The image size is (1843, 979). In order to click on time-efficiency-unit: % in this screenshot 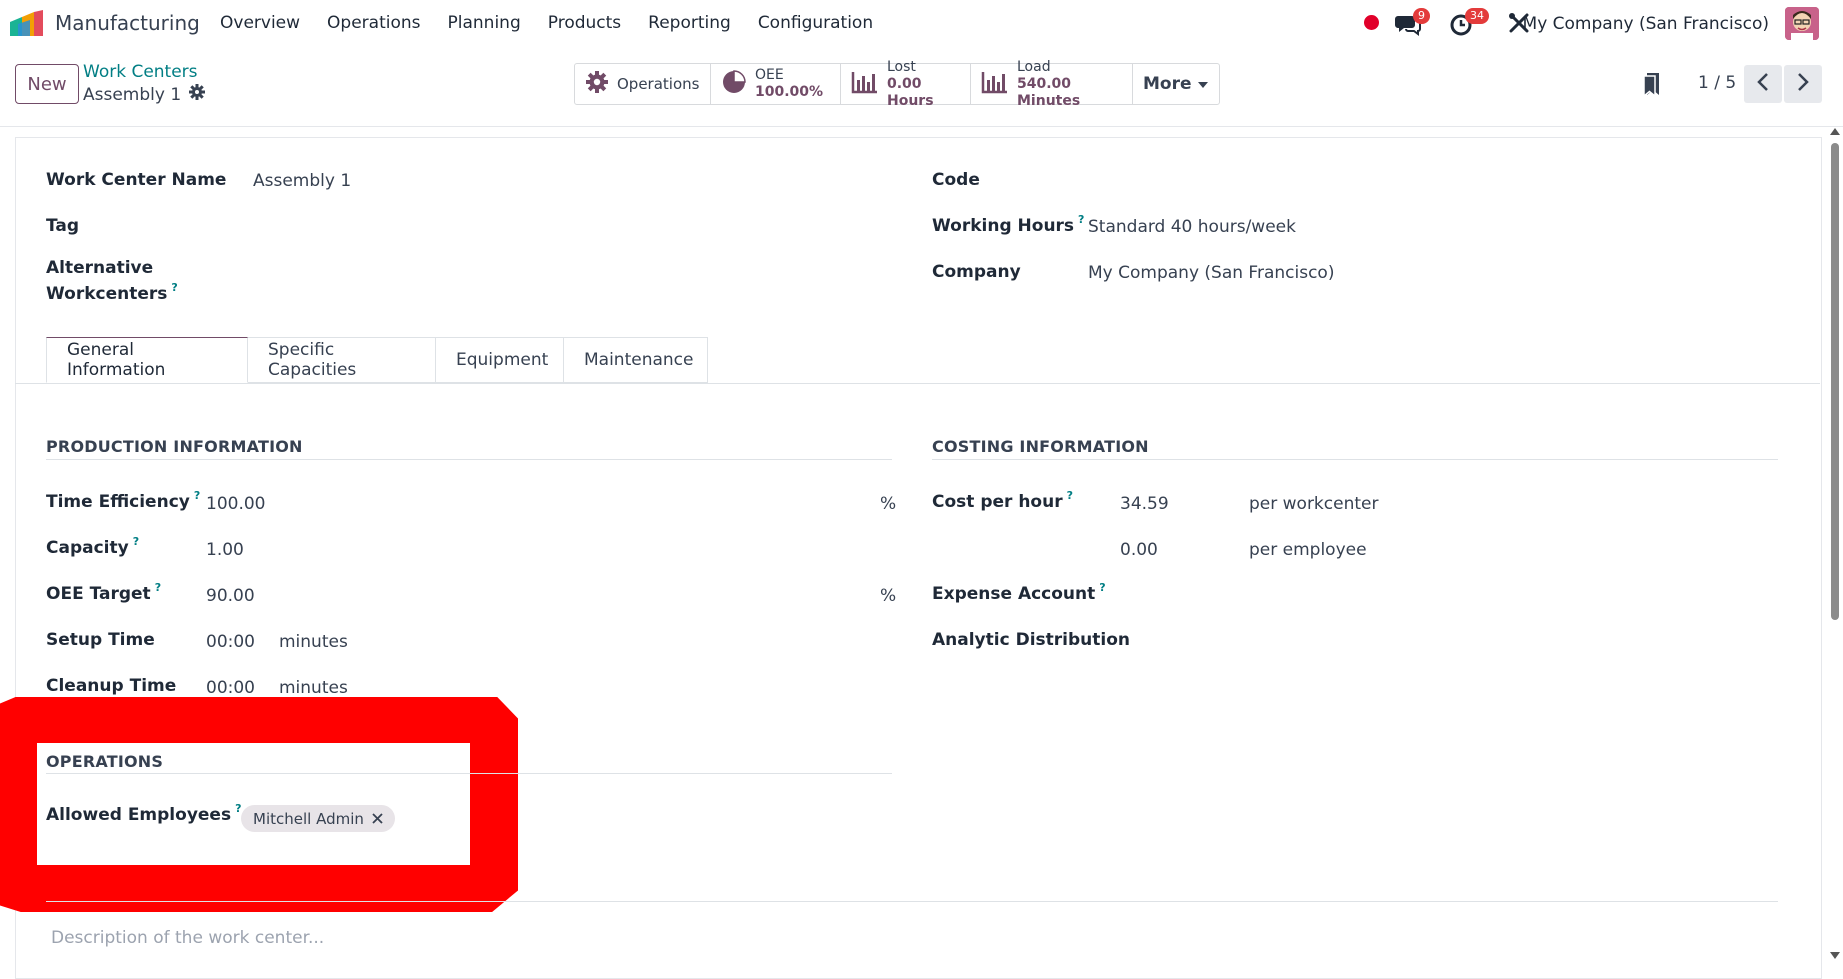, I will do `click(888, 504)`.